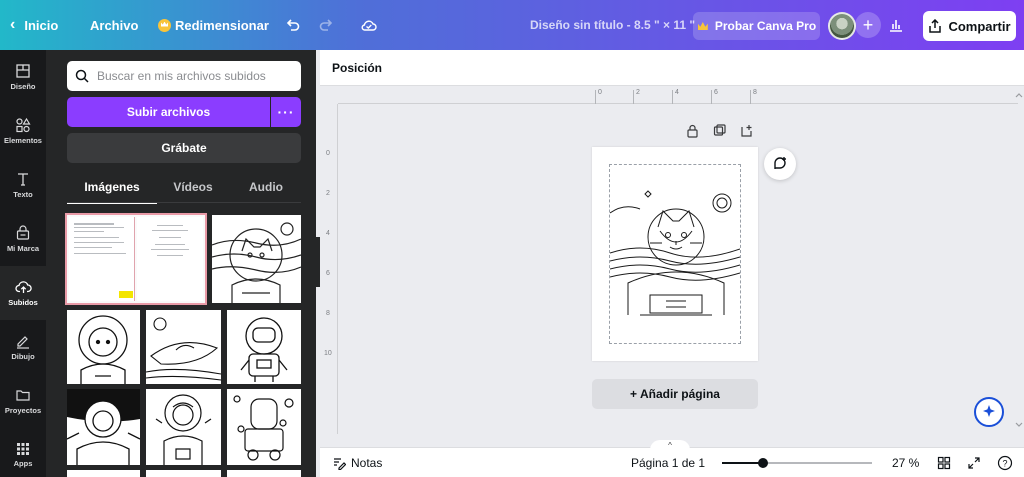 The width and height of the screenshot is (1024, 477). What do you see at coordinates (192, 76) in the screenshot?
I see `search-input` at bounding box center [192, 76].